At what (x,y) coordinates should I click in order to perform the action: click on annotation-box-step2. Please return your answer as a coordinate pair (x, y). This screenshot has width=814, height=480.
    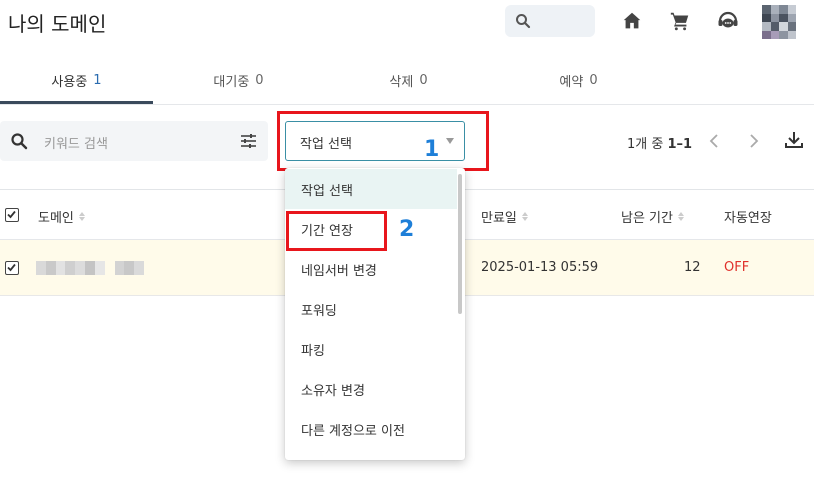
    Looking at the image, I should click on (336, 231).